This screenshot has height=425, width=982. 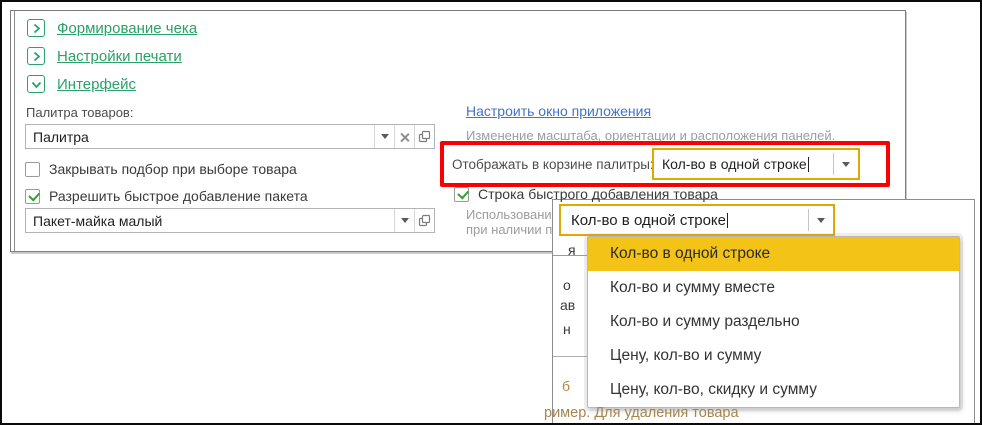 I want to click on panel-left-rail, so click(x=14, y=131).